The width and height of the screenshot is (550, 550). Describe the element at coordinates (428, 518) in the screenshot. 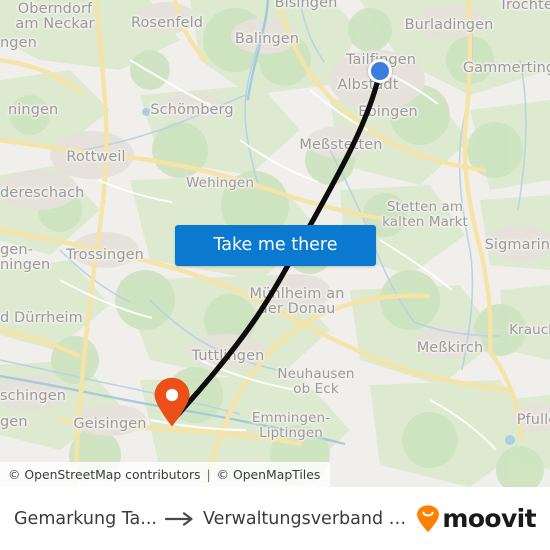

I see `moovit-pin-icon` at that location.